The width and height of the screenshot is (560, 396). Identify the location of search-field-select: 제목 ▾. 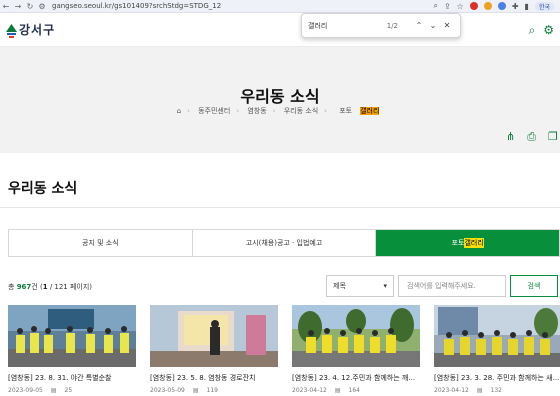
(360, 286).